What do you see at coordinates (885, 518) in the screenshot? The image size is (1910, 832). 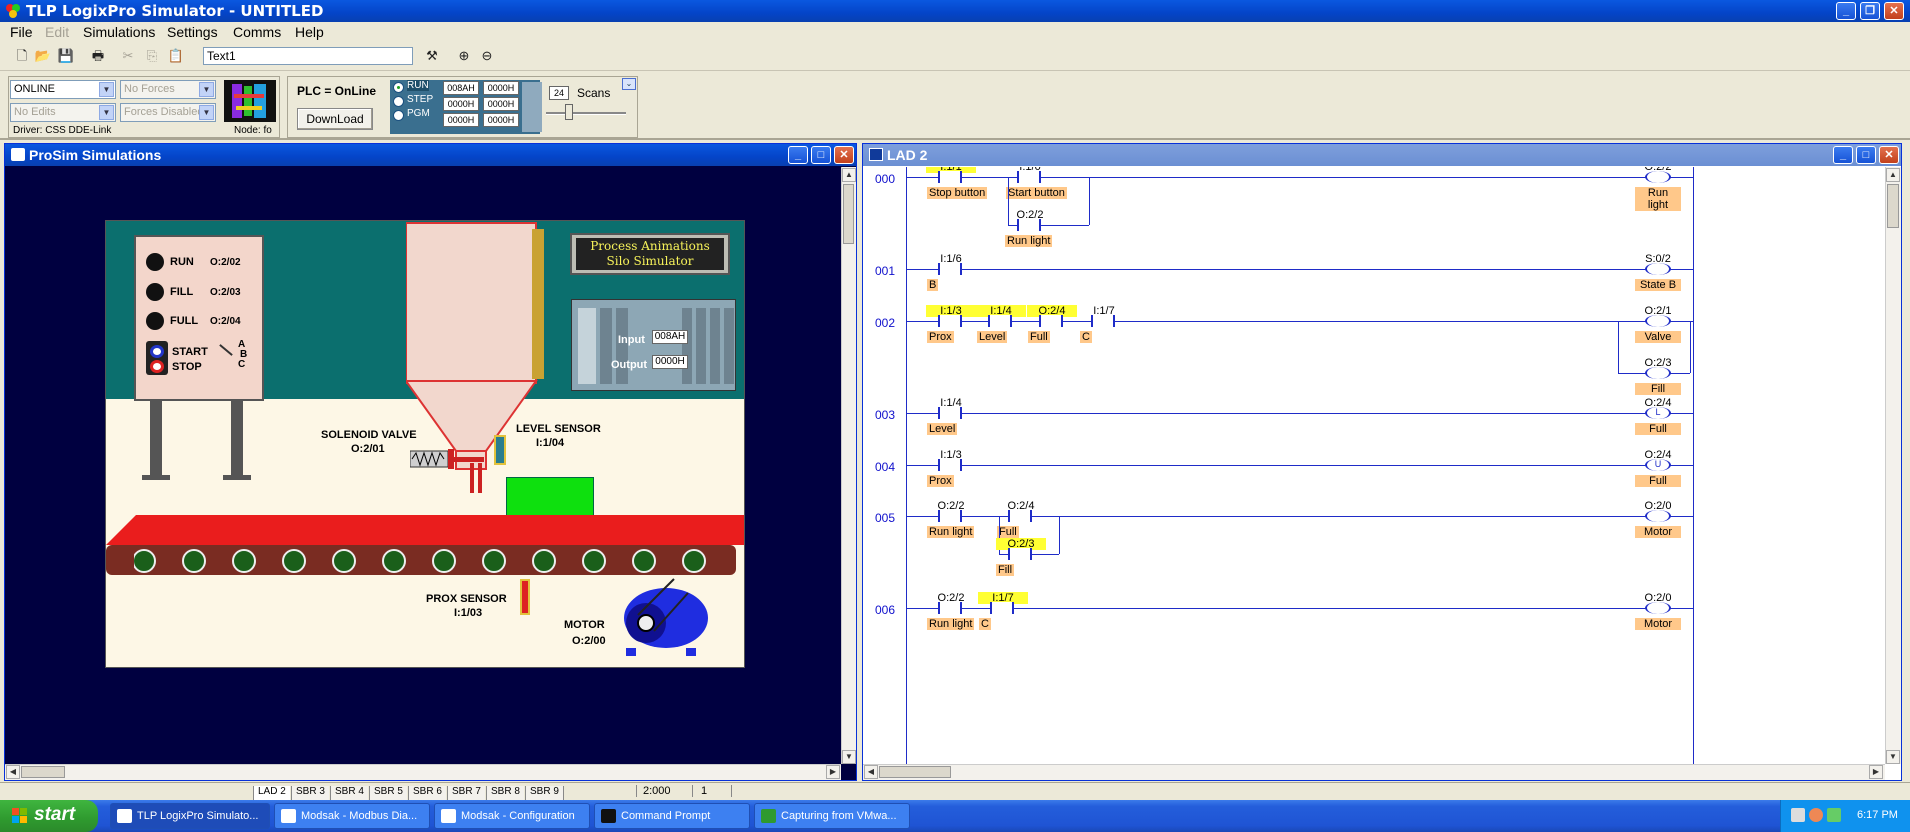 I see `rung-number: 005` at bounding box center [885, 518].